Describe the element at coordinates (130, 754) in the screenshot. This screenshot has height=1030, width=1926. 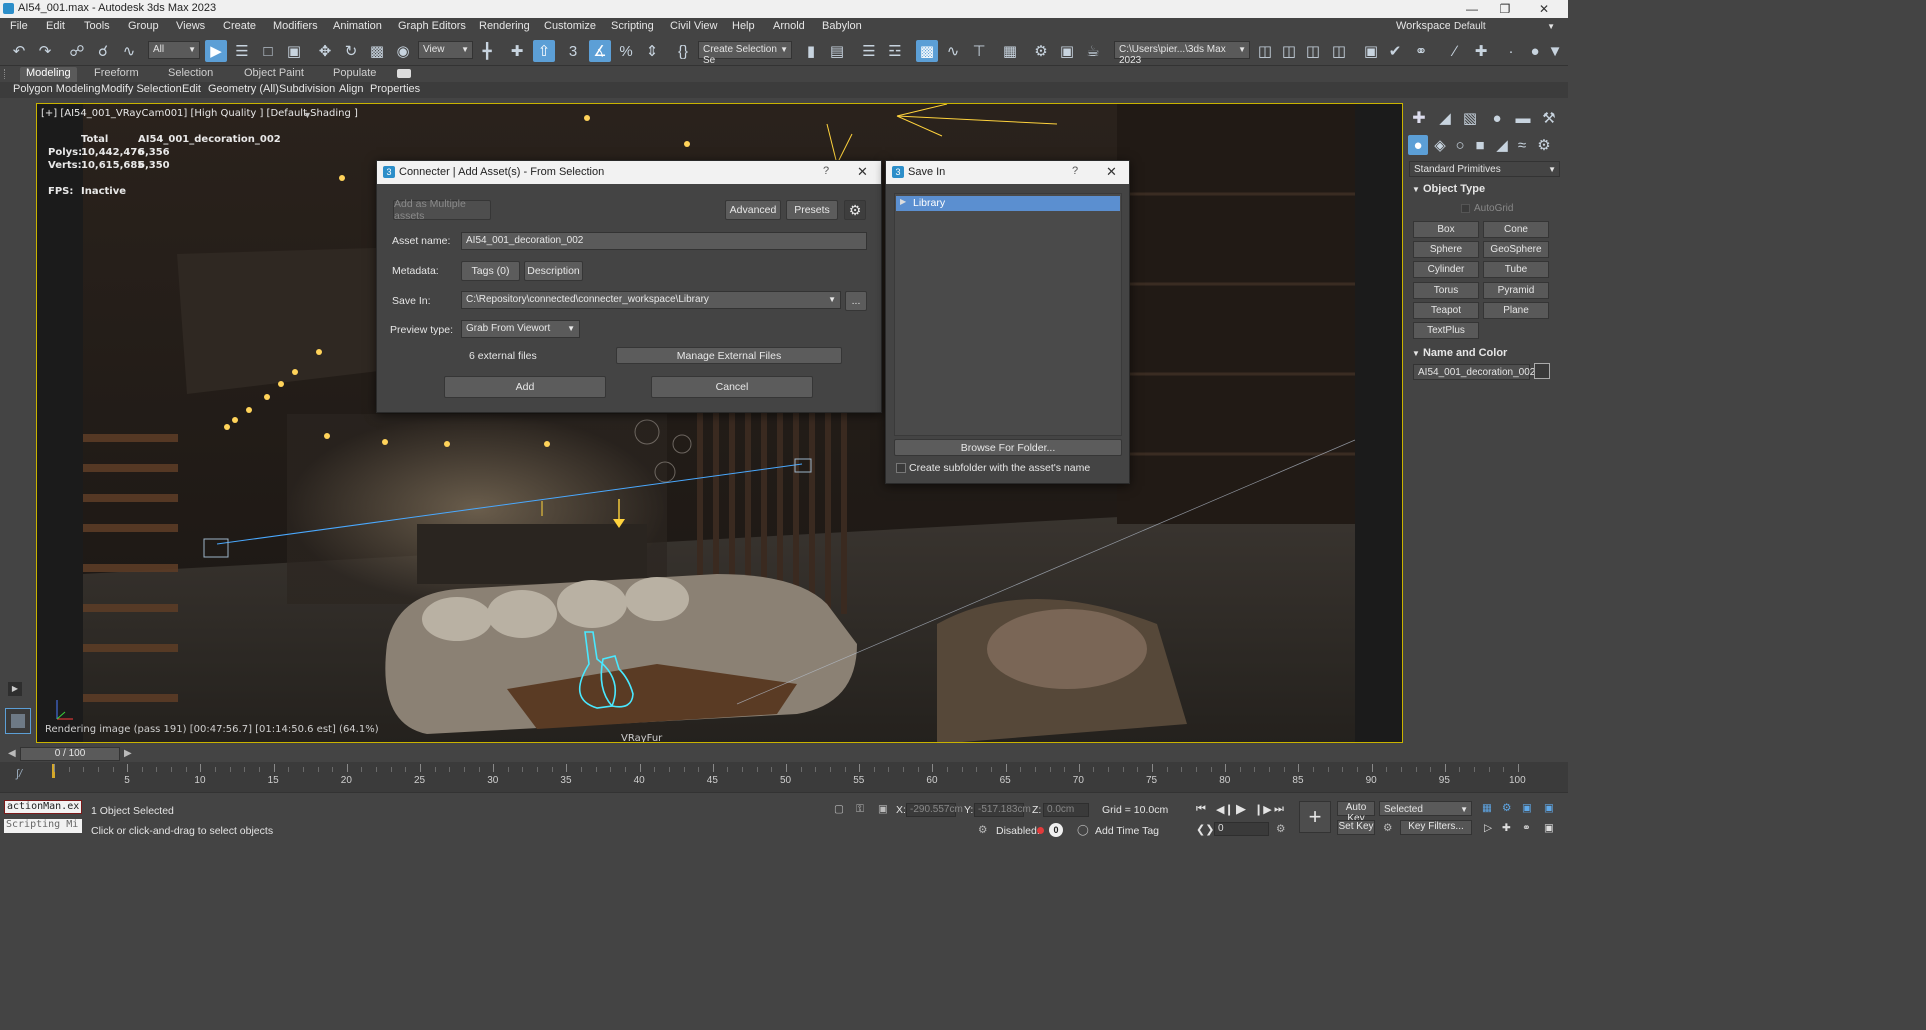
I see `chevron-right-icon: ▶` at that location.